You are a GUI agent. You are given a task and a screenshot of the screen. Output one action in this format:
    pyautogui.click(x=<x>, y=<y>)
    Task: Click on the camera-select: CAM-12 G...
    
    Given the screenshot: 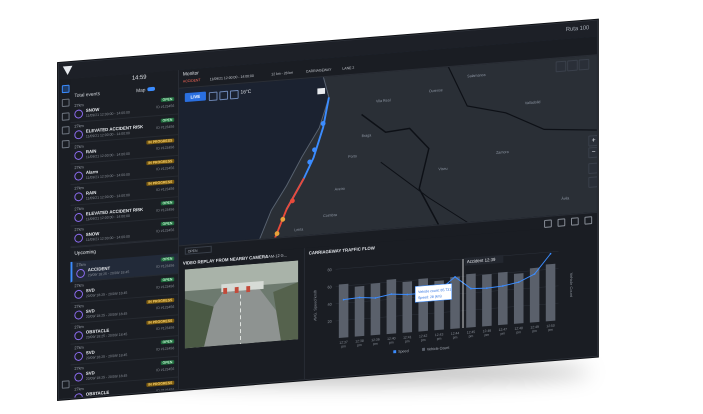 What is the action you would take?
    pyautogui.click(x=276, y=255)
    